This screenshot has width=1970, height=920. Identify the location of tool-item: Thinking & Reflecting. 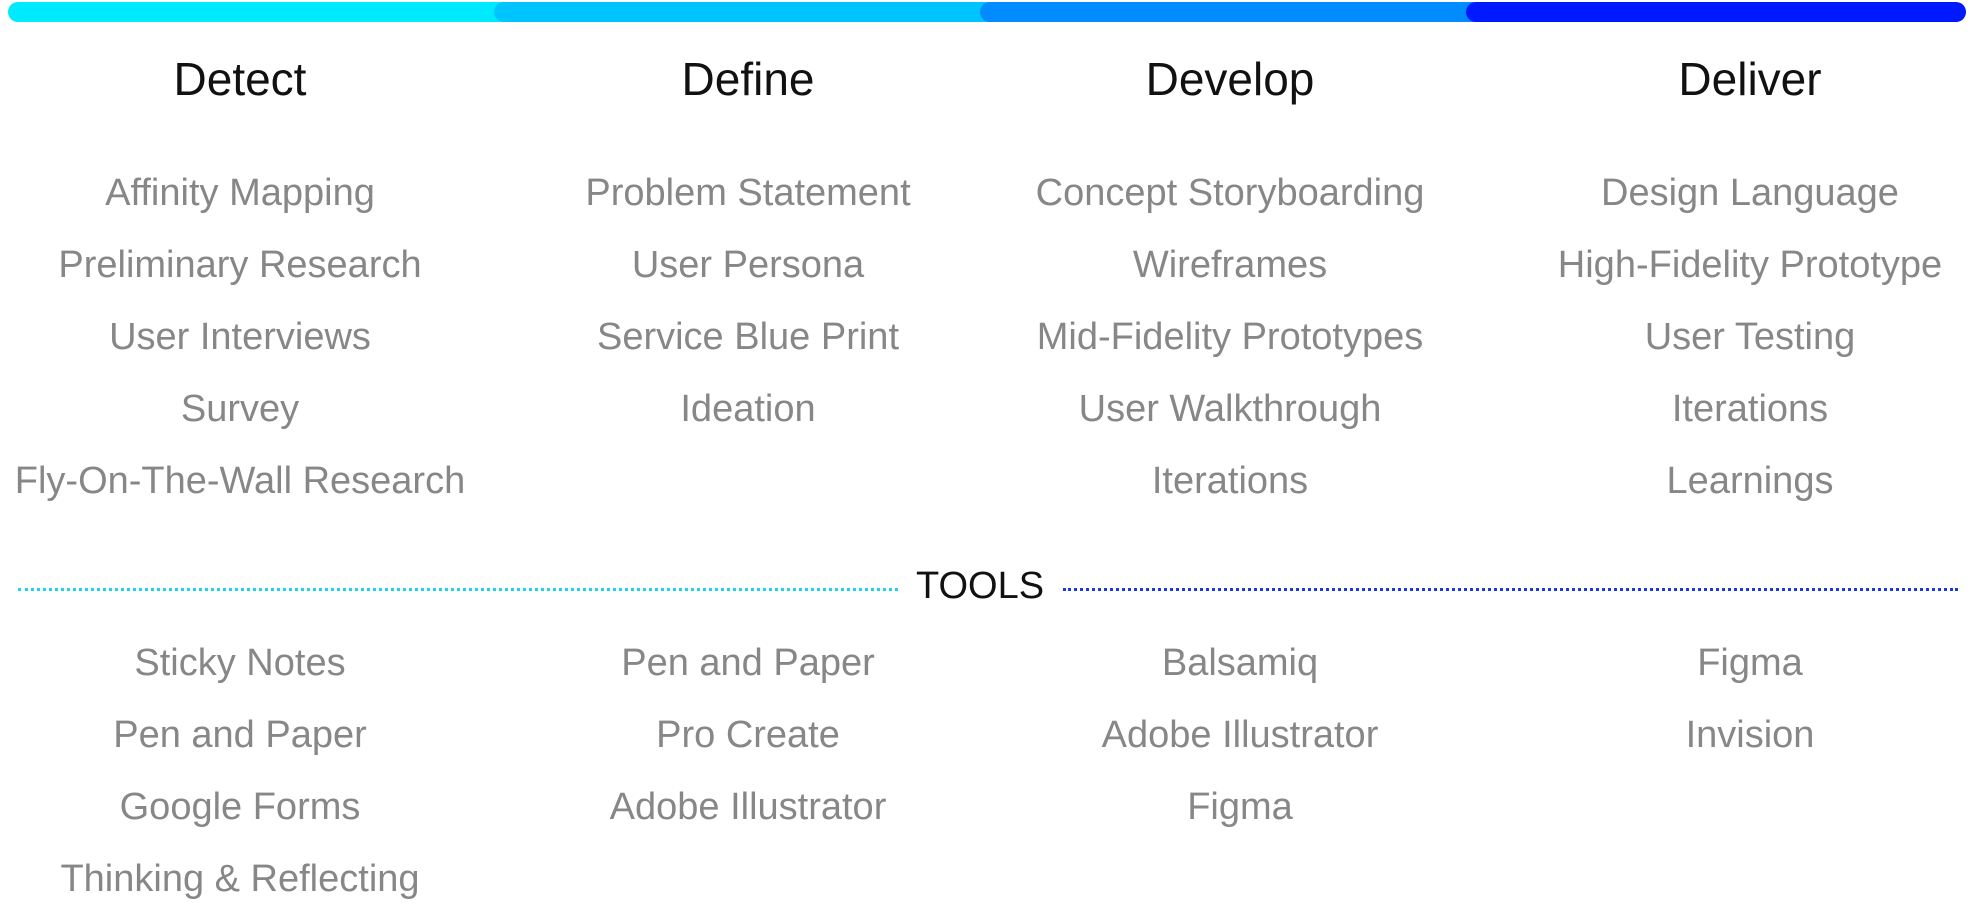
(240, 879).